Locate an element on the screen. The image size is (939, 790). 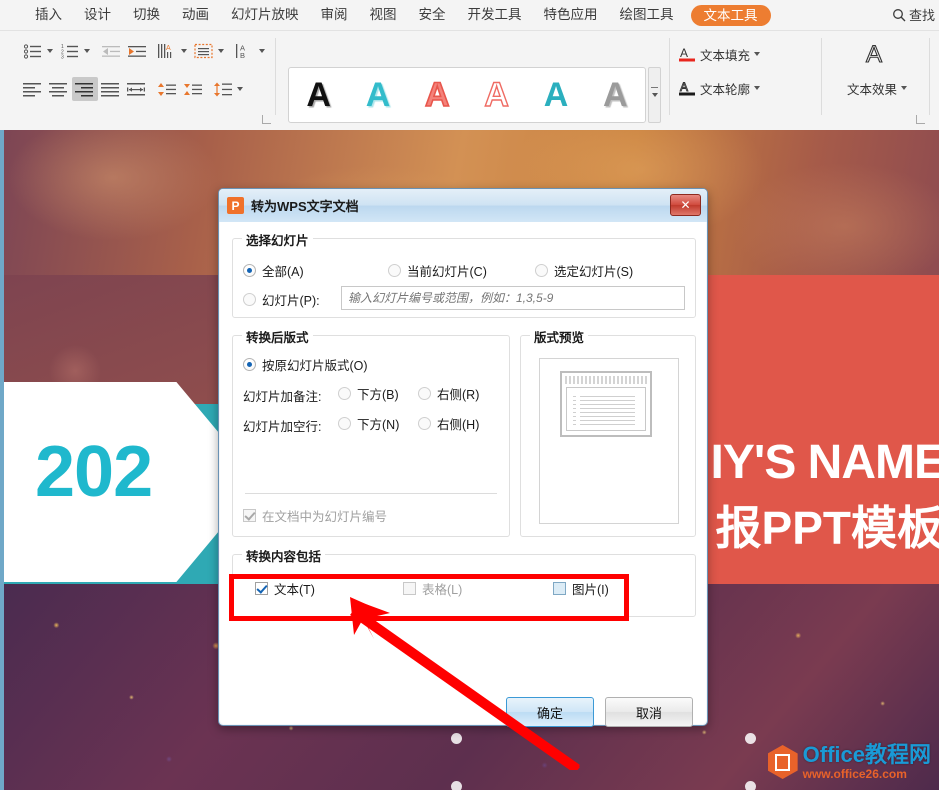
tab-developer: 开发工具 is located at coordinates (495, 15).